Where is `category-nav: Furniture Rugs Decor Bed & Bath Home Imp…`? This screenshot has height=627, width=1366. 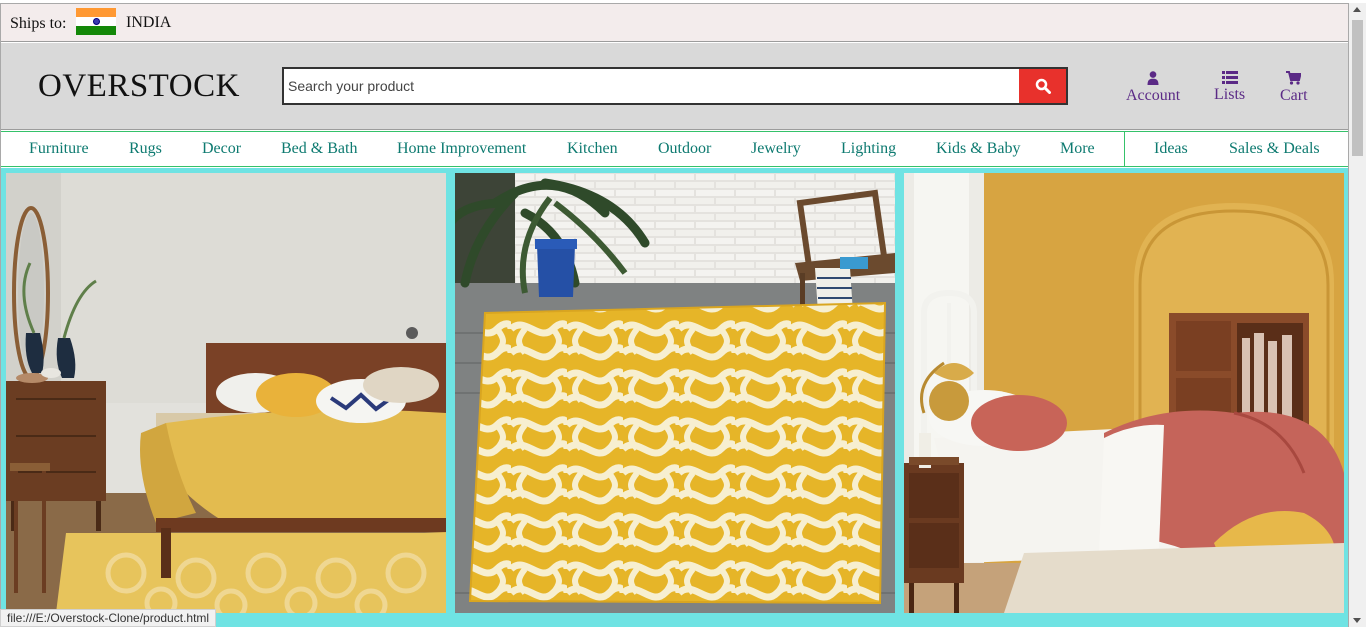 category-nav: Furniture Rugs Decor Bed & Bath Home Imp… is located at coordinates (674, 149).